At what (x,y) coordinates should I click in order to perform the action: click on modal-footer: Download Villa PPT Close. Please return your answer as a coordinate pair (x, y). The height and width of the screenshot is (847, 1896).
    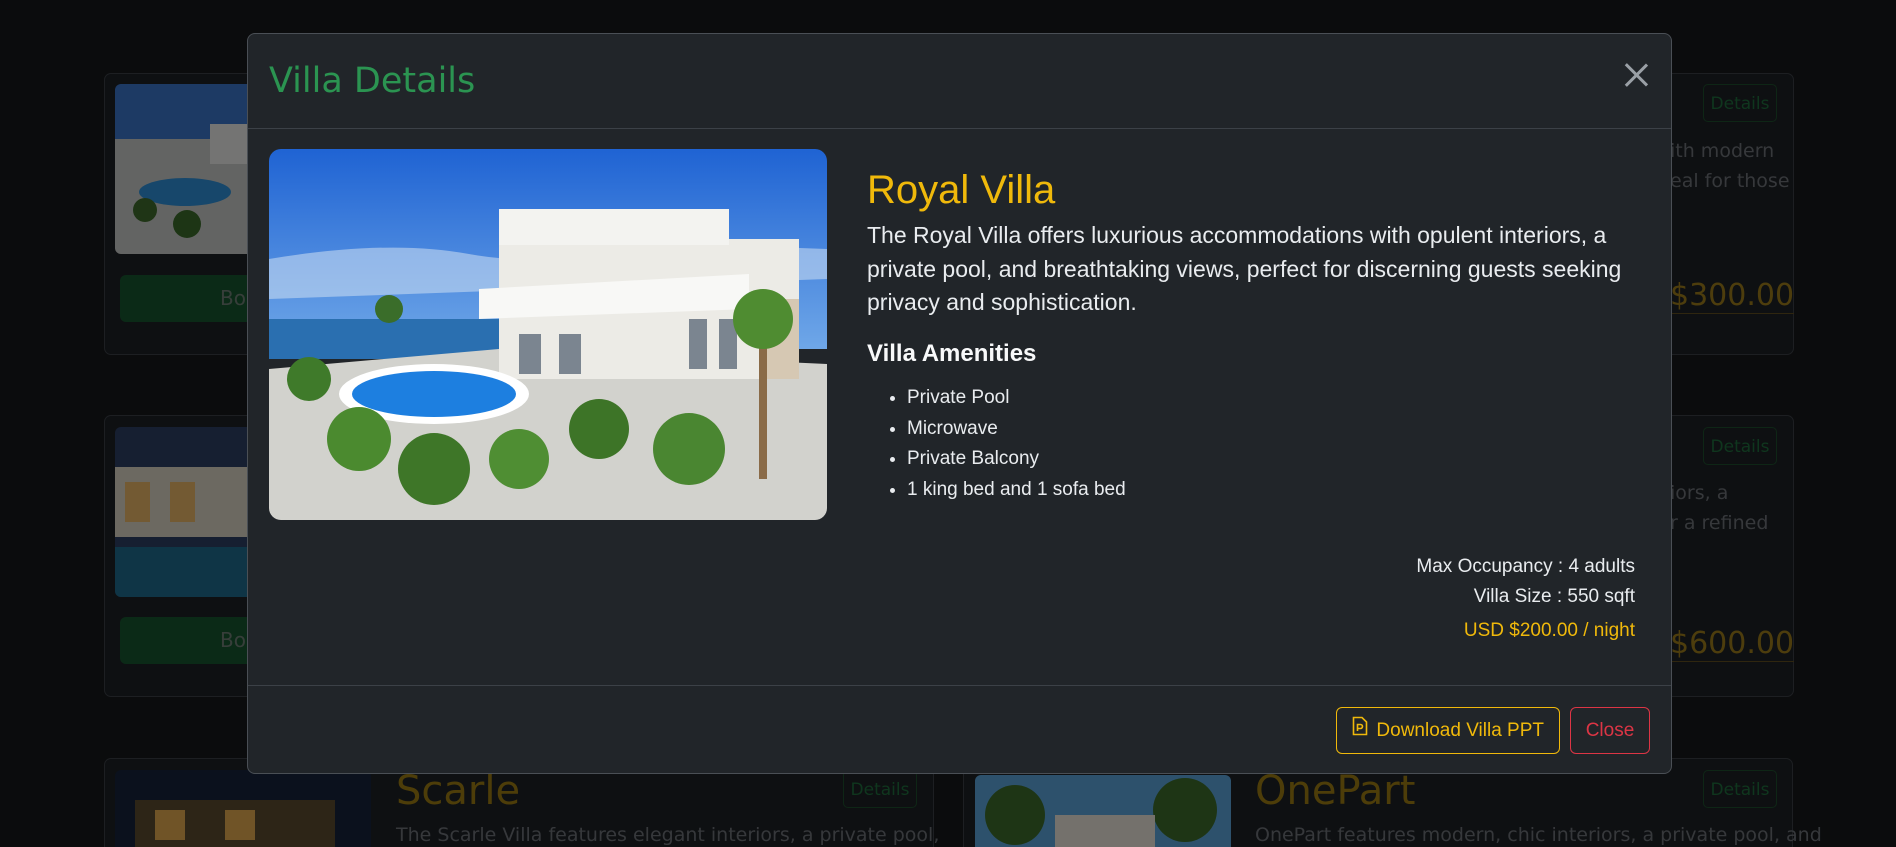
    Looking at the image, I should click on (959, 729).